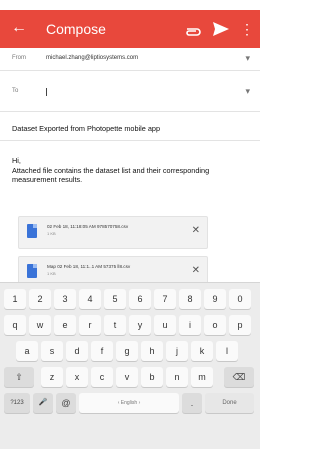 The width and height of the screenshot is (320, 449). Describe the element at coordinates (17, 403) in the screenshot. I see `mode-switch-button: ?123` at that location.